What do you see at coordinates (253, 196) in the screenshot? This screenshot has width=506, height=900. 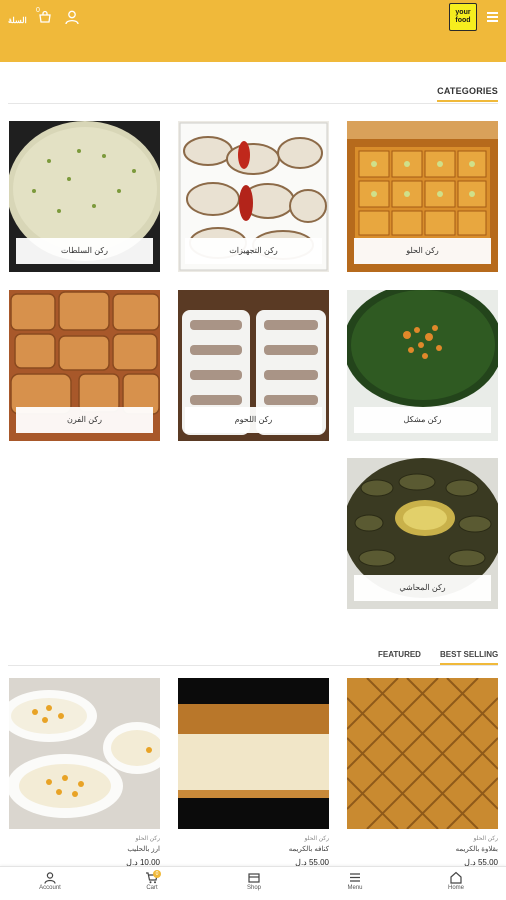 I see `category-card-preparations: ركن التجهيزات` at bounding box center [253, 196].